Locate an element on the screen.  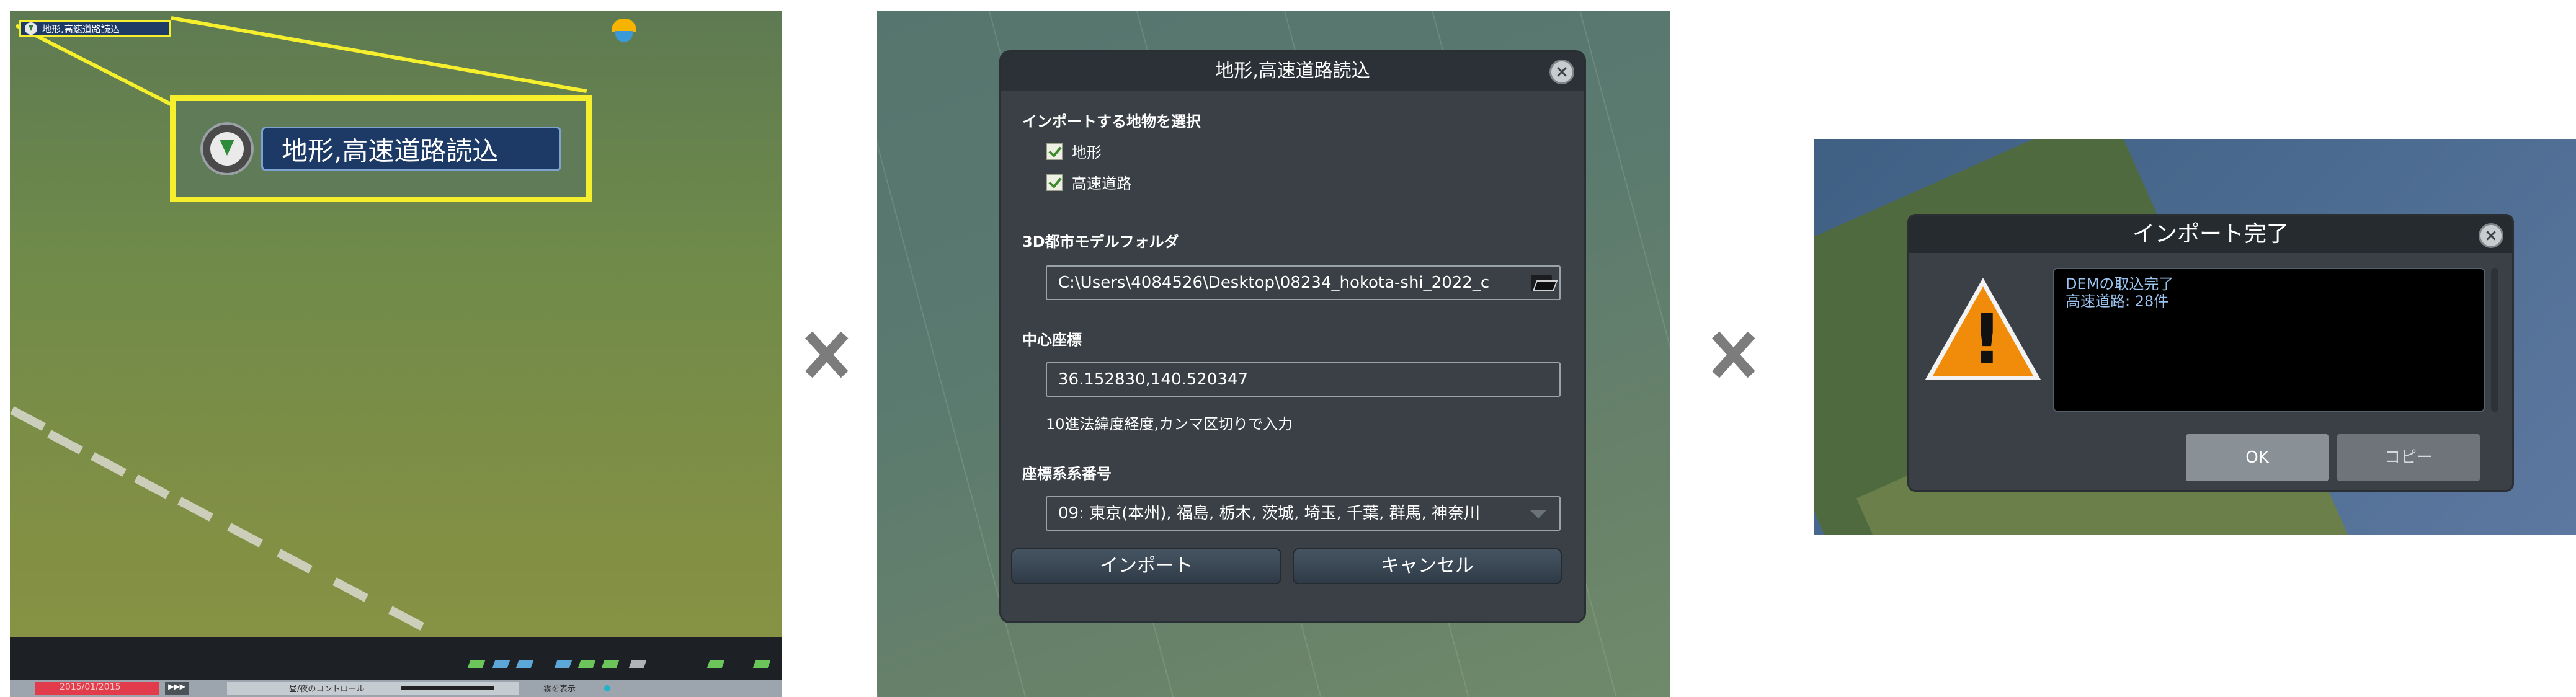
zoomed-highlight-box: 地形,高速道路読込 is located at coordinates (381, 148).